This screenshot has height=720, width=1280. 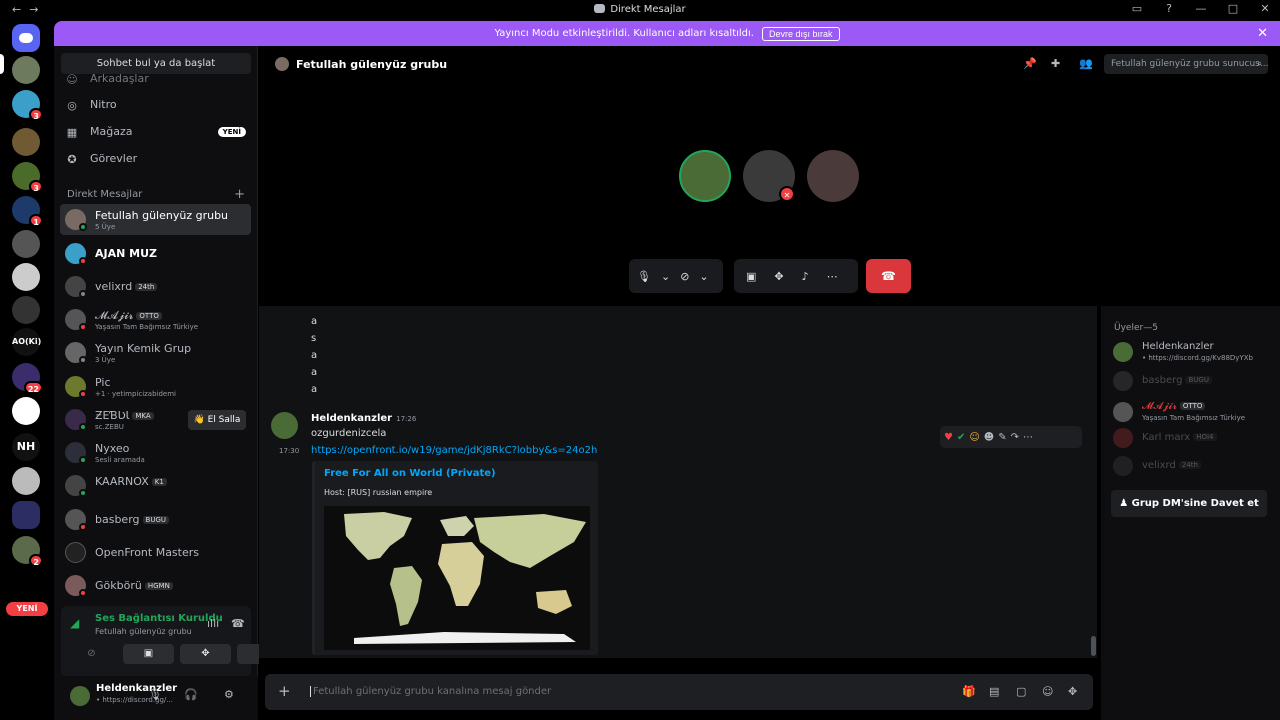 I want to click on smile-reaction-icon: ☺, so click(x=974, y=437).